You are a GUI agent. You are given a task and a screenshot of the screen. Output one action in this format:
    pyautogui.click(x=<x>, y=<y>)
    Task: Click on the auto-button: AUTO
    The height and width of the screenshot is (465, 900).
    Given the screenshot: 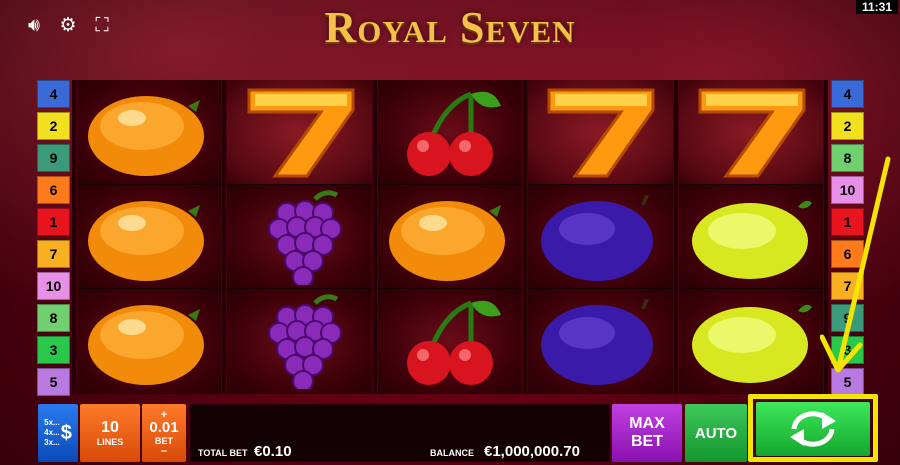 What is the action you would take?
    pyautogui.click(x=716, y=433)
    